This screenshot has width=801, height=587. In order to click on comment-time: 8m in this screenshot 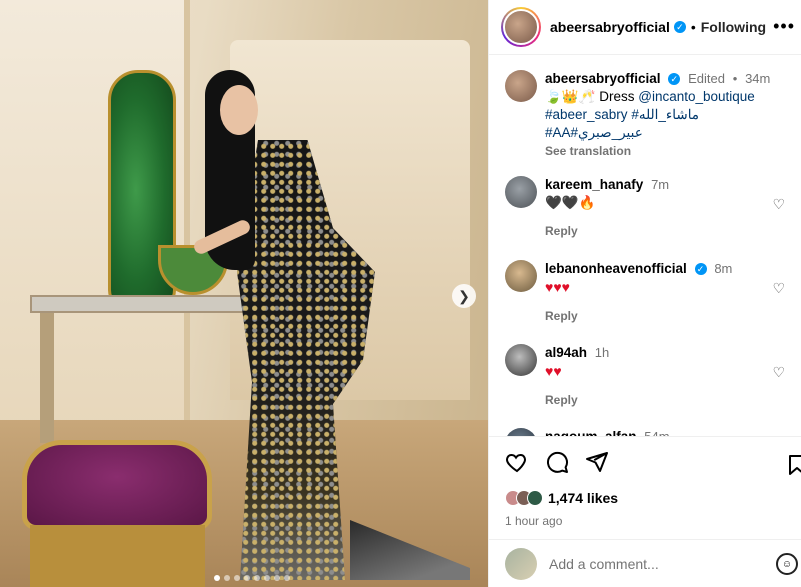, I will do `click(723, 268)`.